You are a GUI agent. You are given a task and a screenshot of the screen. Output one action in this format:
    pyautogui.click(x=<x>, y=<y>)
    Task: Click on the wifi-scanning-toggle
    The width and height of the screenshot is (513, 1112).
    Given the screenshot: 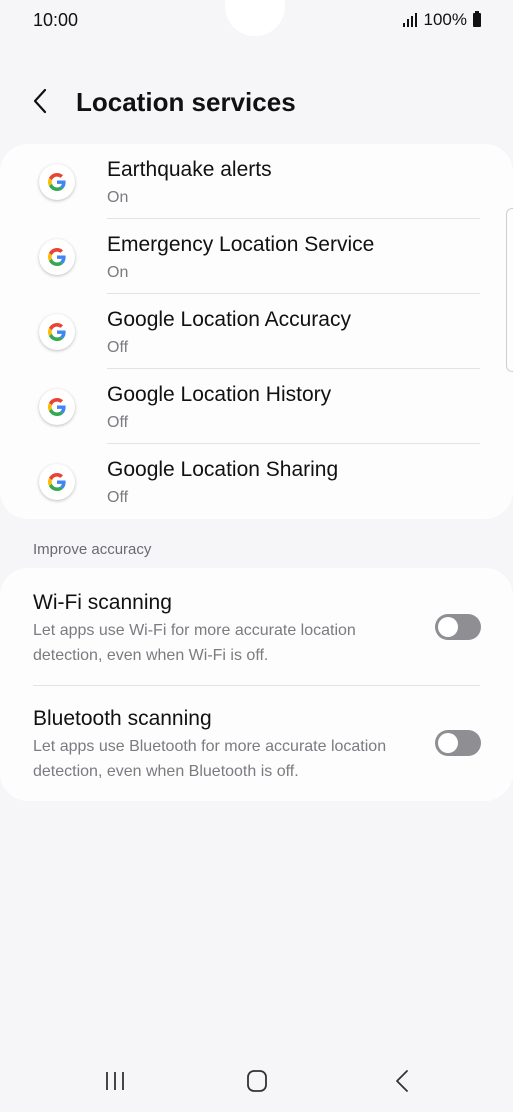 What is the action you would take?
    pyautogui.click(x=458, y=627)
    